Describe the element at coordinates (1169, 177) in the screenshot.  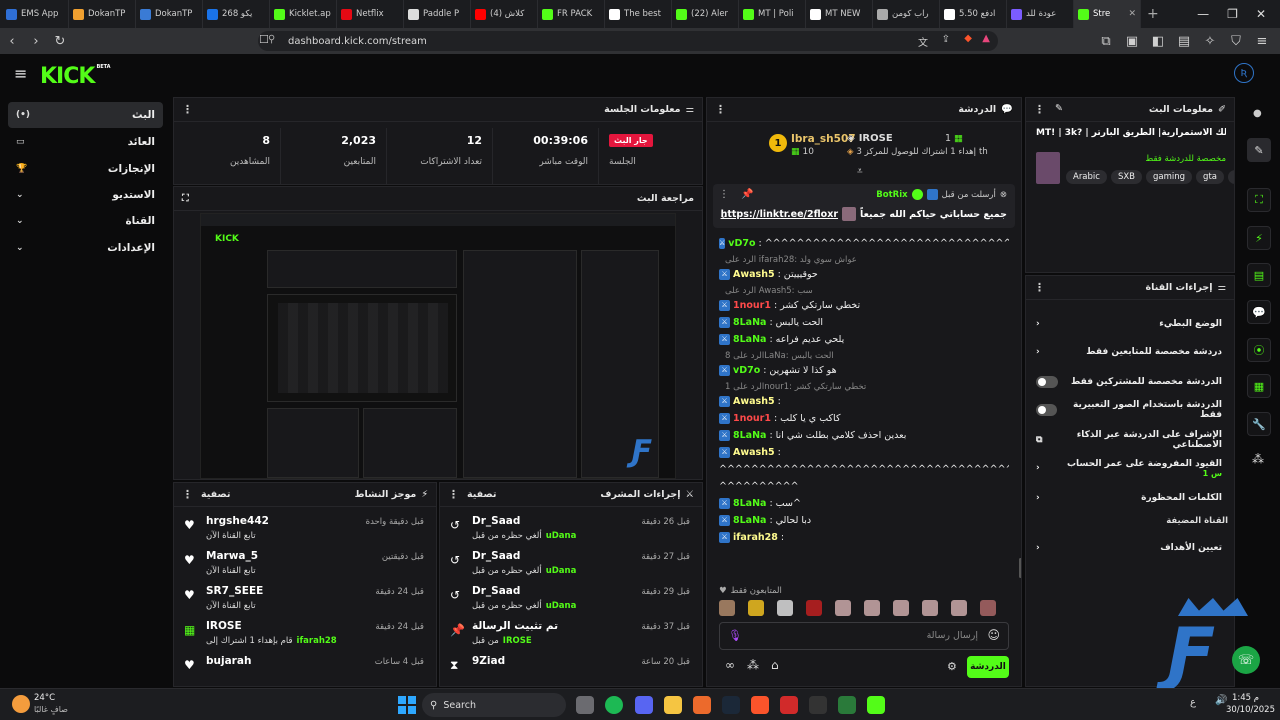
I see `stream-tag: gaming` at that location.